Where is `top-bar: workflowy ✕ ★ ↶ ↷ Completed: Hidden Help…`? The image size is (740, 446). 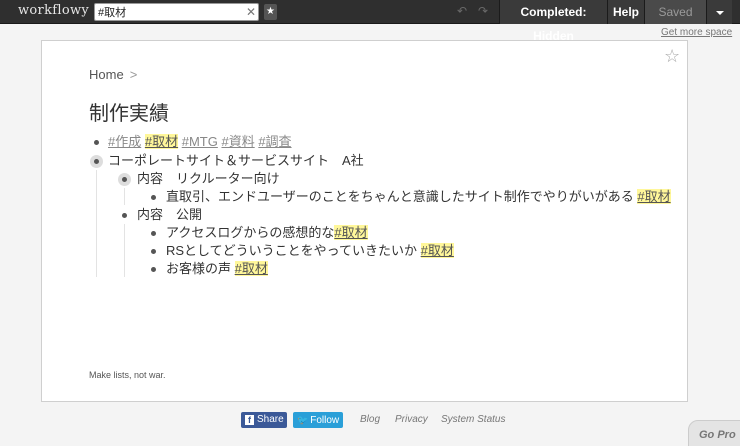
top-bar: workflowy ✕ ★ ↶ ↷ Completed: Hidden Help… is located at coordinates (370, 21).